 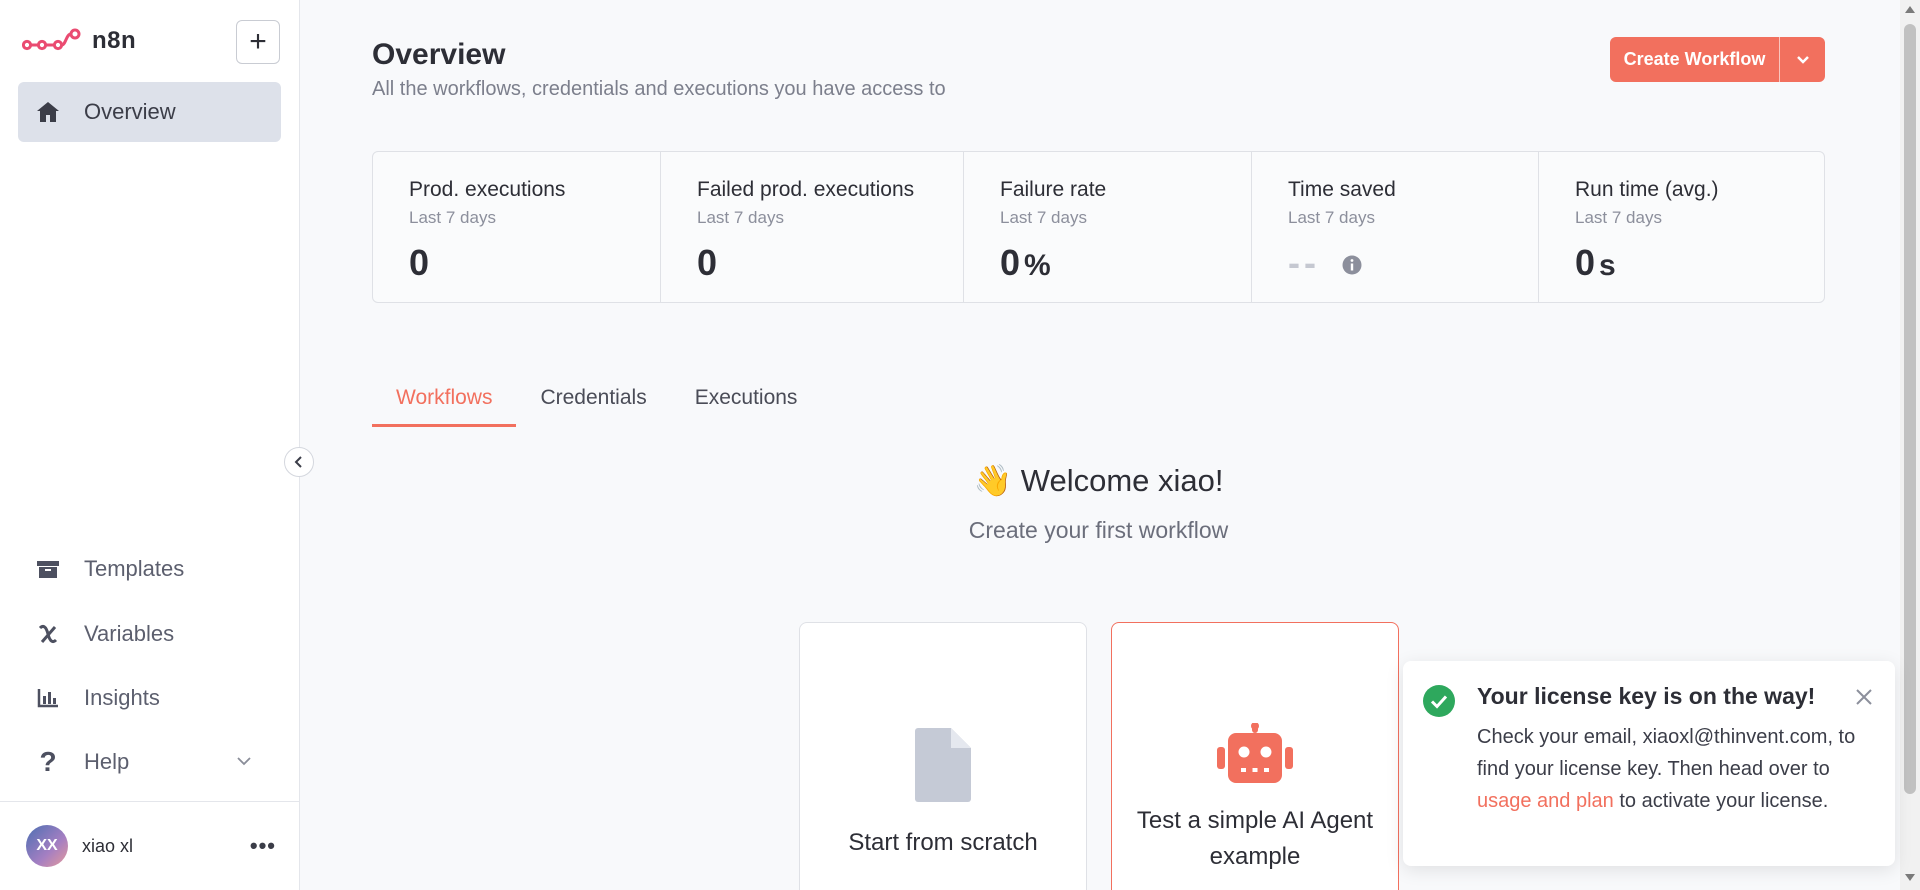 What do you see at coordinates (1681, 227) in the screenshot?
I see `stat-run-time: Run time (avg.) Last 7 days 0 s` at bounding box center [1681, 227].